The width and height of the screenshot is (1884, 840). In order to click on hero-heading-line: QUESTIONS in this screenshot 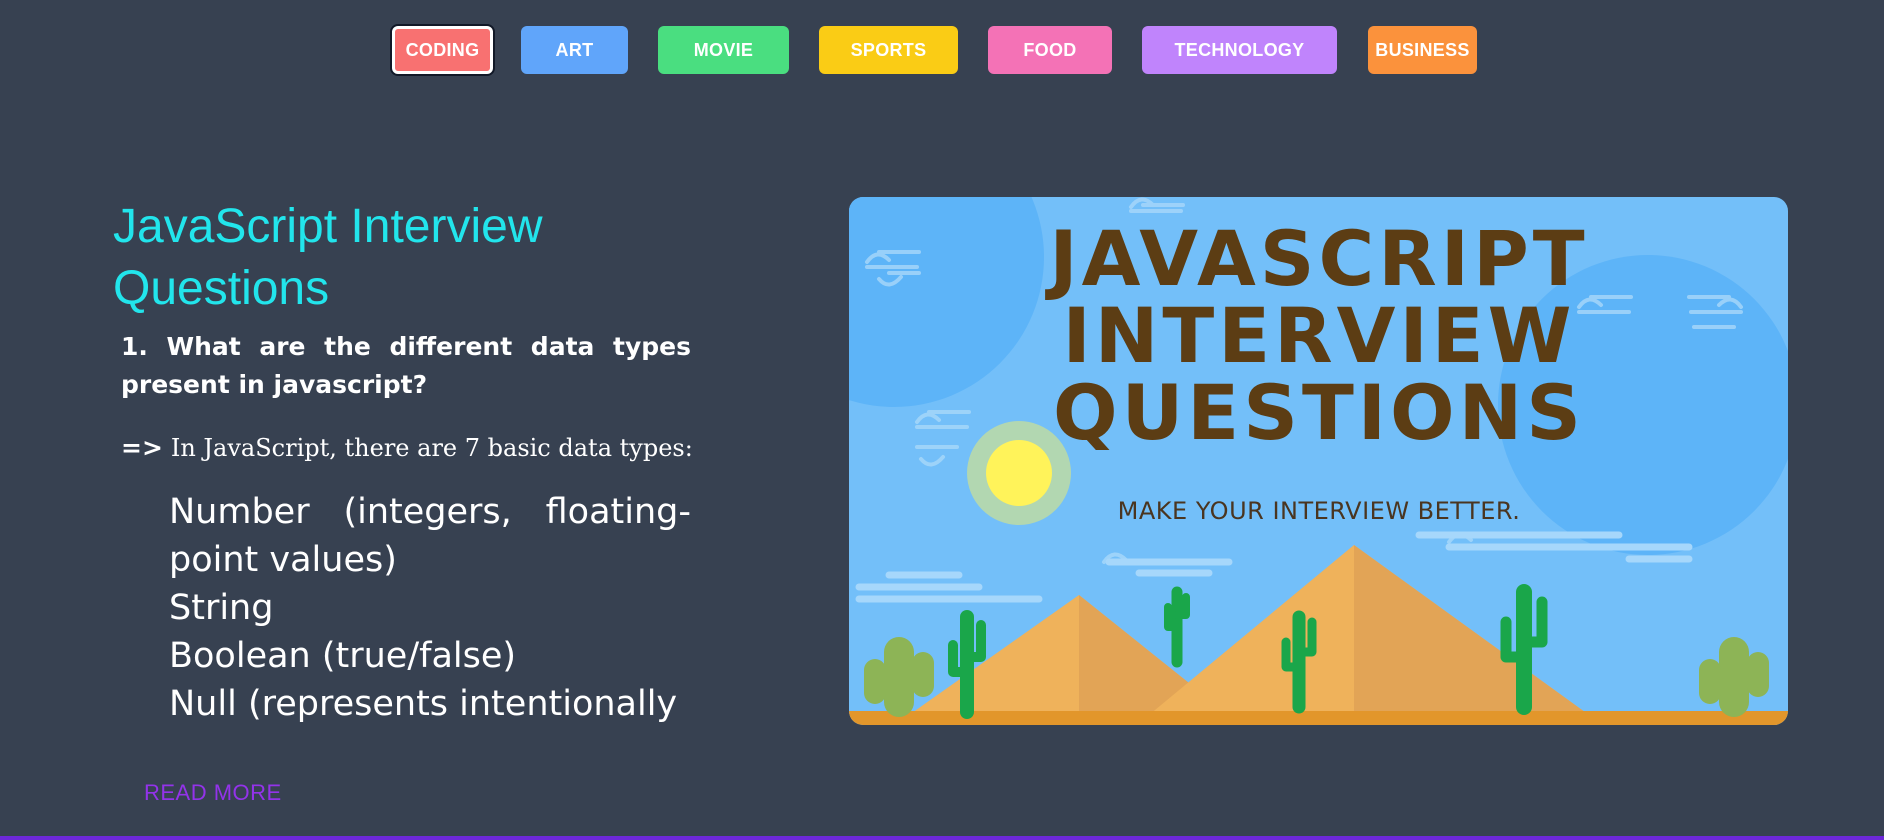, I will do `click(1319, 412)`.